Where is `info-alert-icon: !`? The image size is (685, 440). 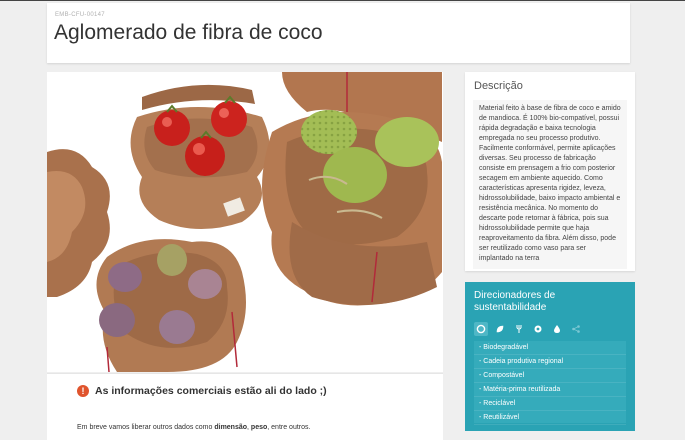
info-alert-icon: ! is located at coordinates (83, 391).